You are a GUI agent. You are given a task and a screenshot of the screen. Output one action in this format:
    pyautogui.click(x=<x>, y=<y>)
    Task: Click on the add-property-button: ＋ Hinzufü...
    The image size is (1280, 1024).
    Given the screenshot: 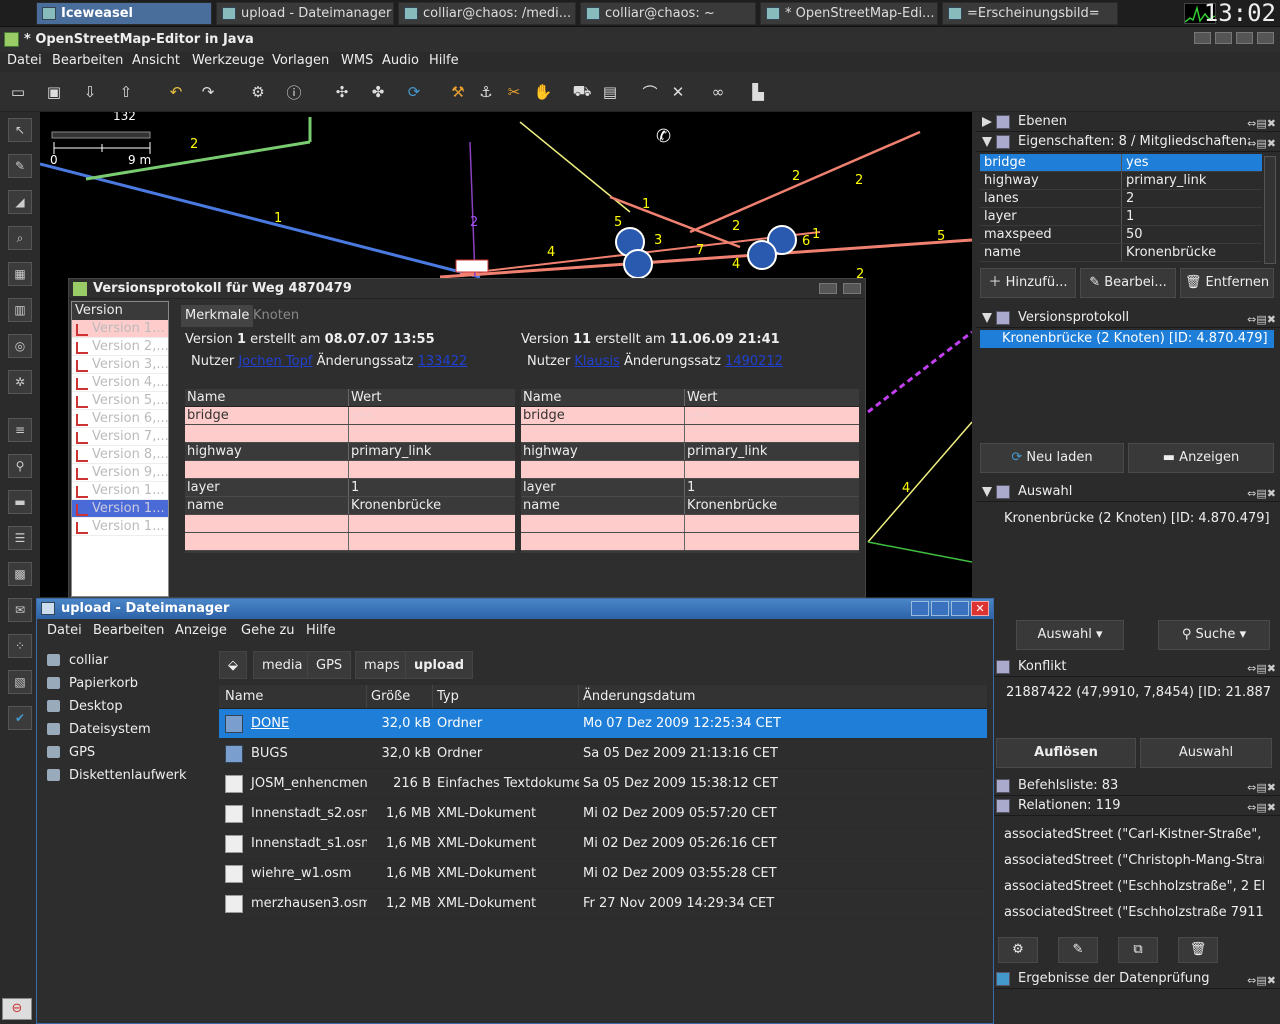 What is the action you would take?
    pyautogui.click(x=1028, y=283)
    